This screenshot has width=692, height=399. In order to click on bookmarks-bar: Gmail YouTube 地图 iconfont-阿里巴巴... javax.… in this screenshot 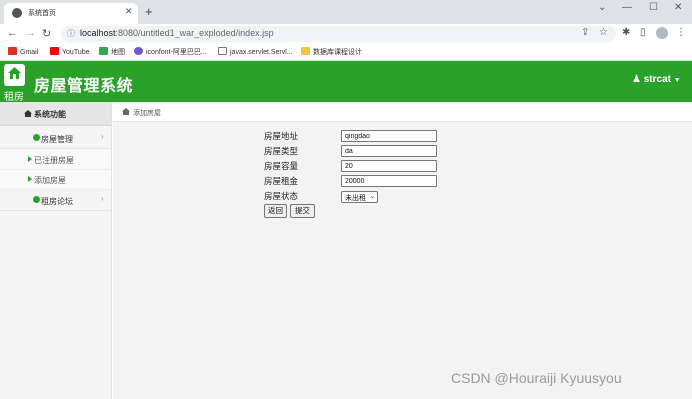, I will do `click(346, 52)`.